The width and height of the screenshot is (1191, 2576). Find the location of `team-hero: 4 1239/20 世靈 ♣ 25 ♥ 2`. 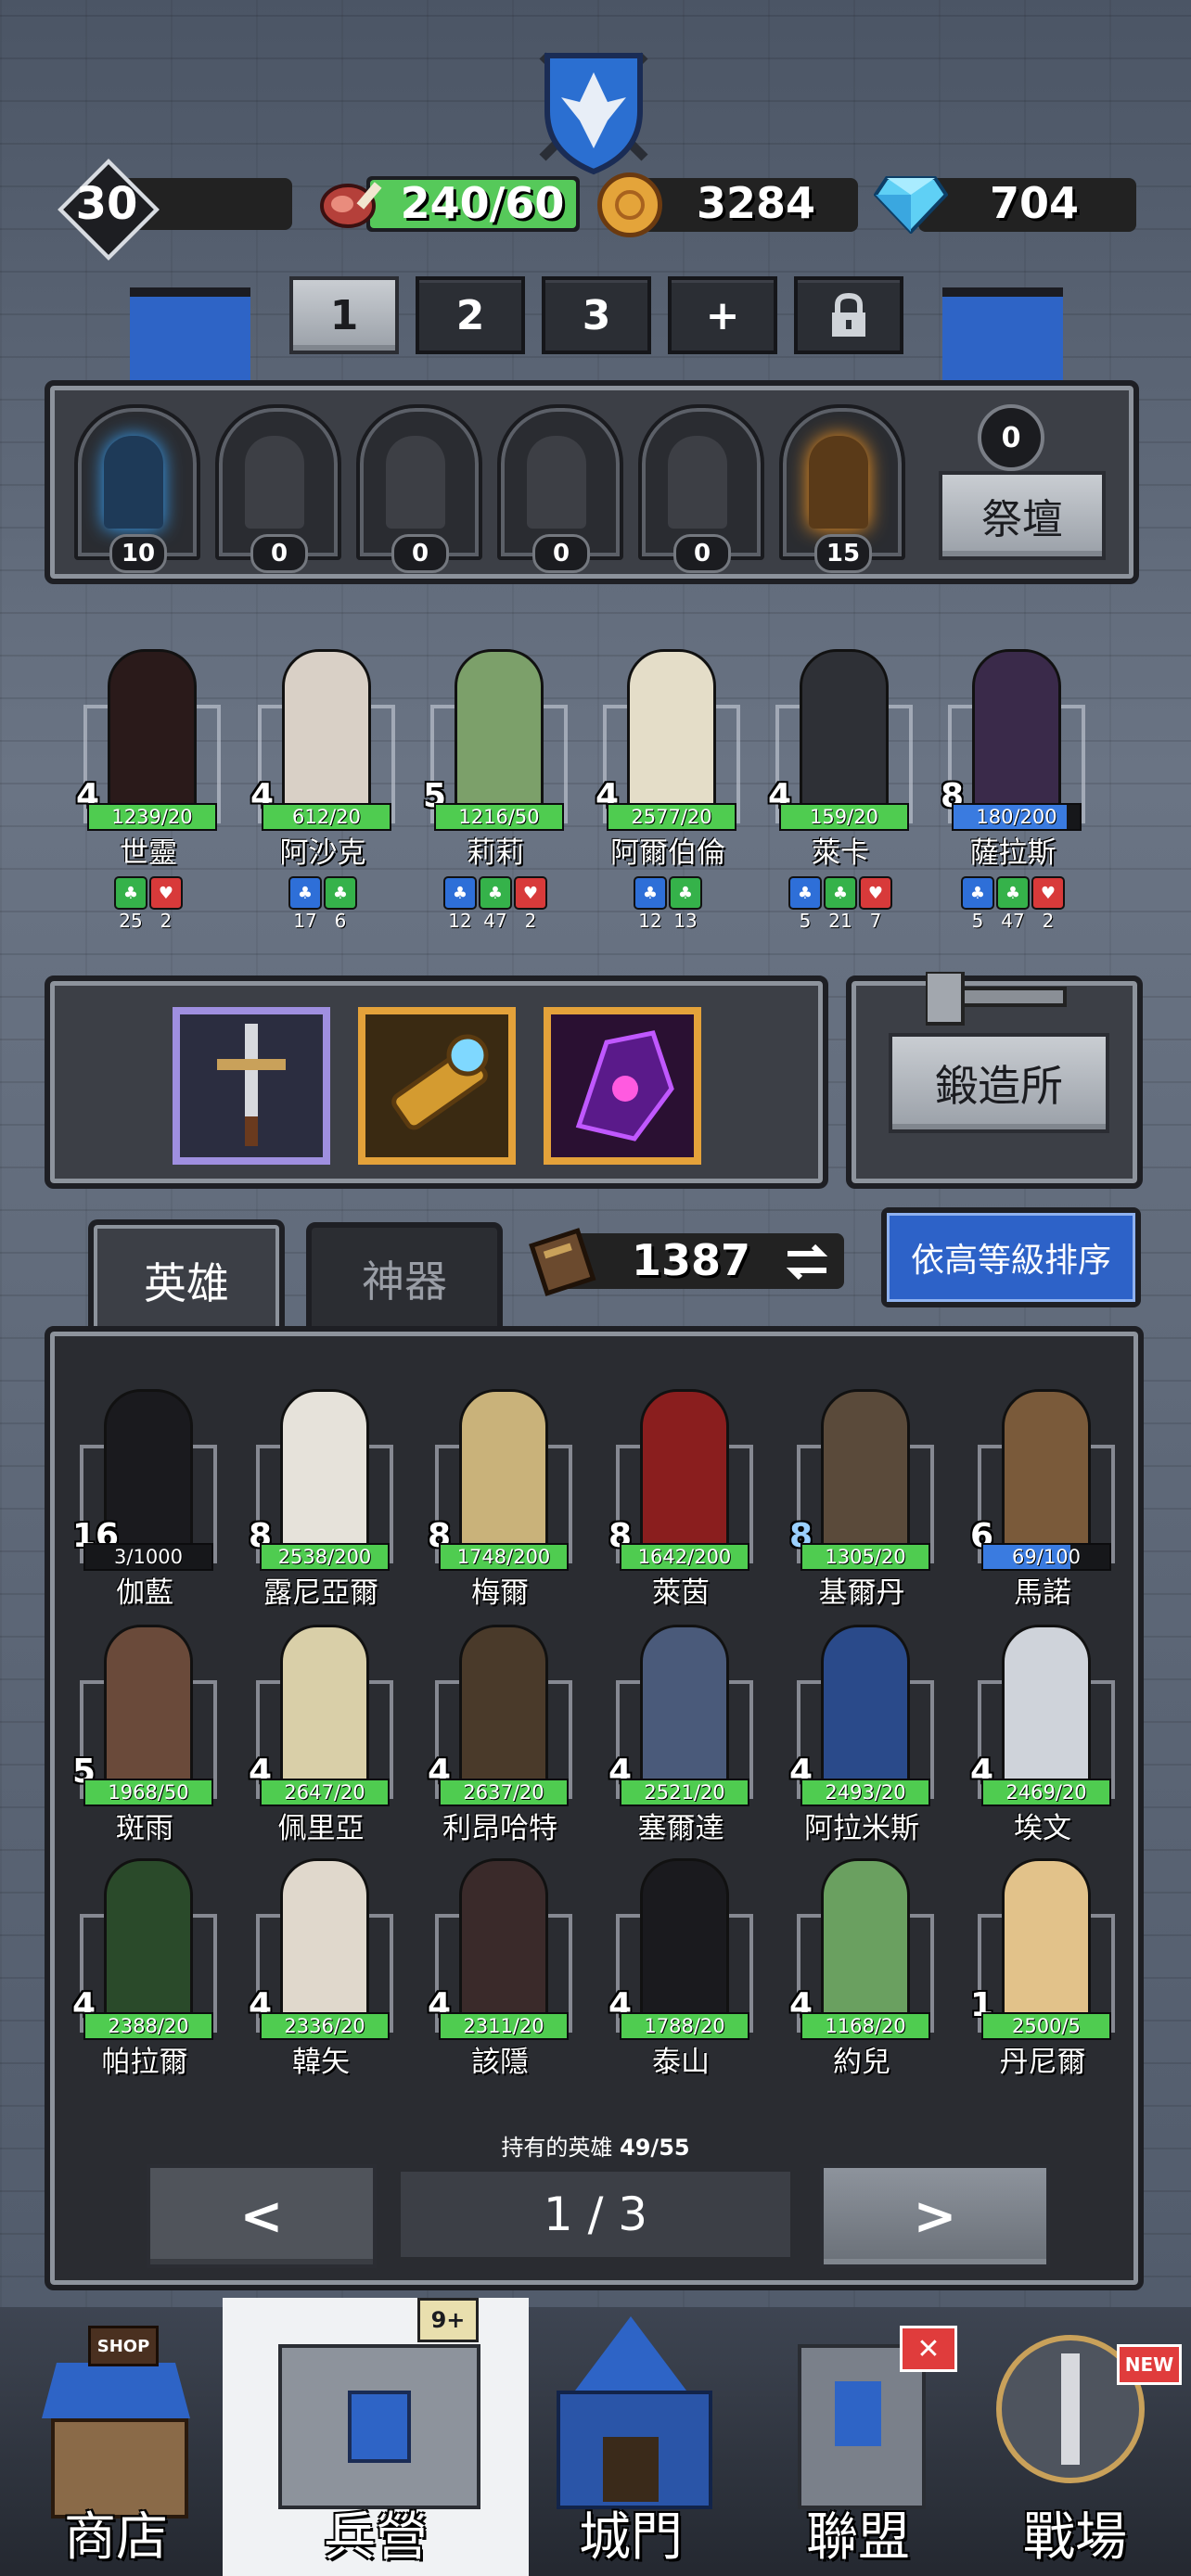

team-hero: 4 1239/20 世靈 ♣ 25 ♥ 2 is located at coordinates (148, 790).